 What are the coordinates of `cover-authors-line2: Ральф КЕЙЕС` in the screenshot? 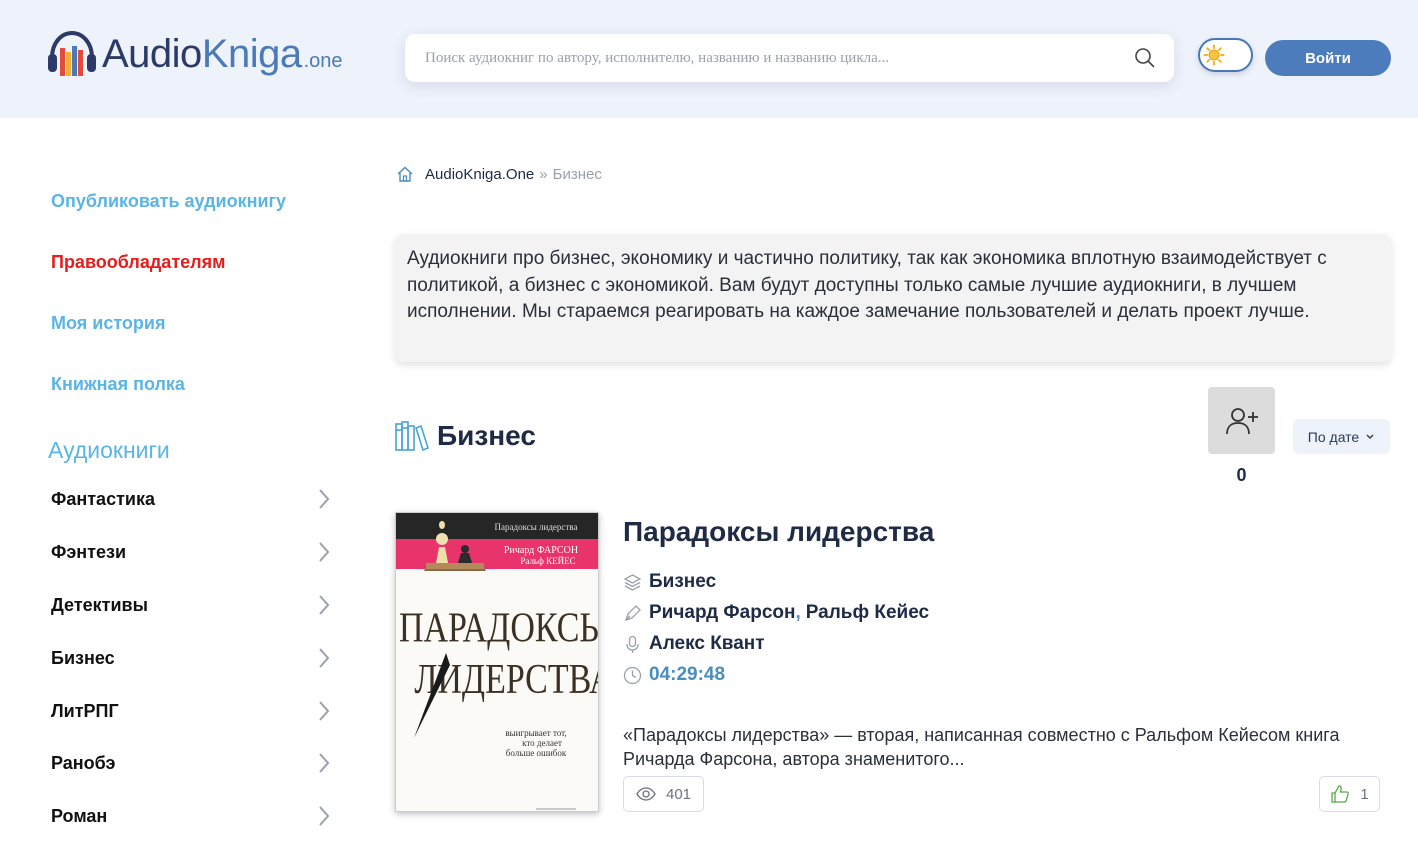 It's located at (547, 561).